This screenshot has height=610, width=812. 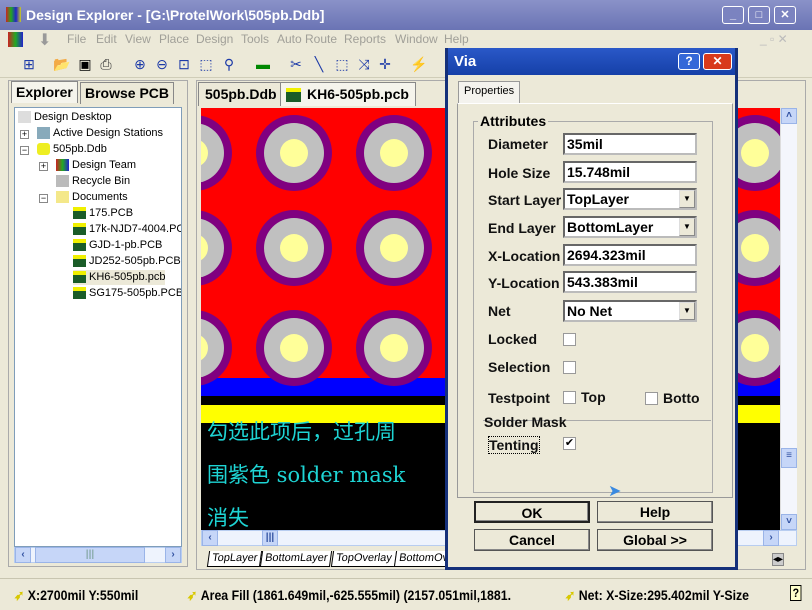 What do you see at coordinates (655, 512) in the screenshot?
I see `help-button: Help` at bounding box center [655, 512].